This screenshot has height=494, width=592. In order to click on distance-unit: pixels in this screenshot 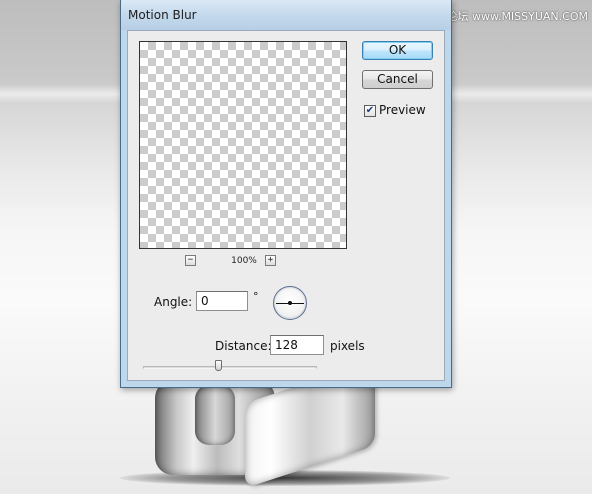, I will do `click(347, 346)`.